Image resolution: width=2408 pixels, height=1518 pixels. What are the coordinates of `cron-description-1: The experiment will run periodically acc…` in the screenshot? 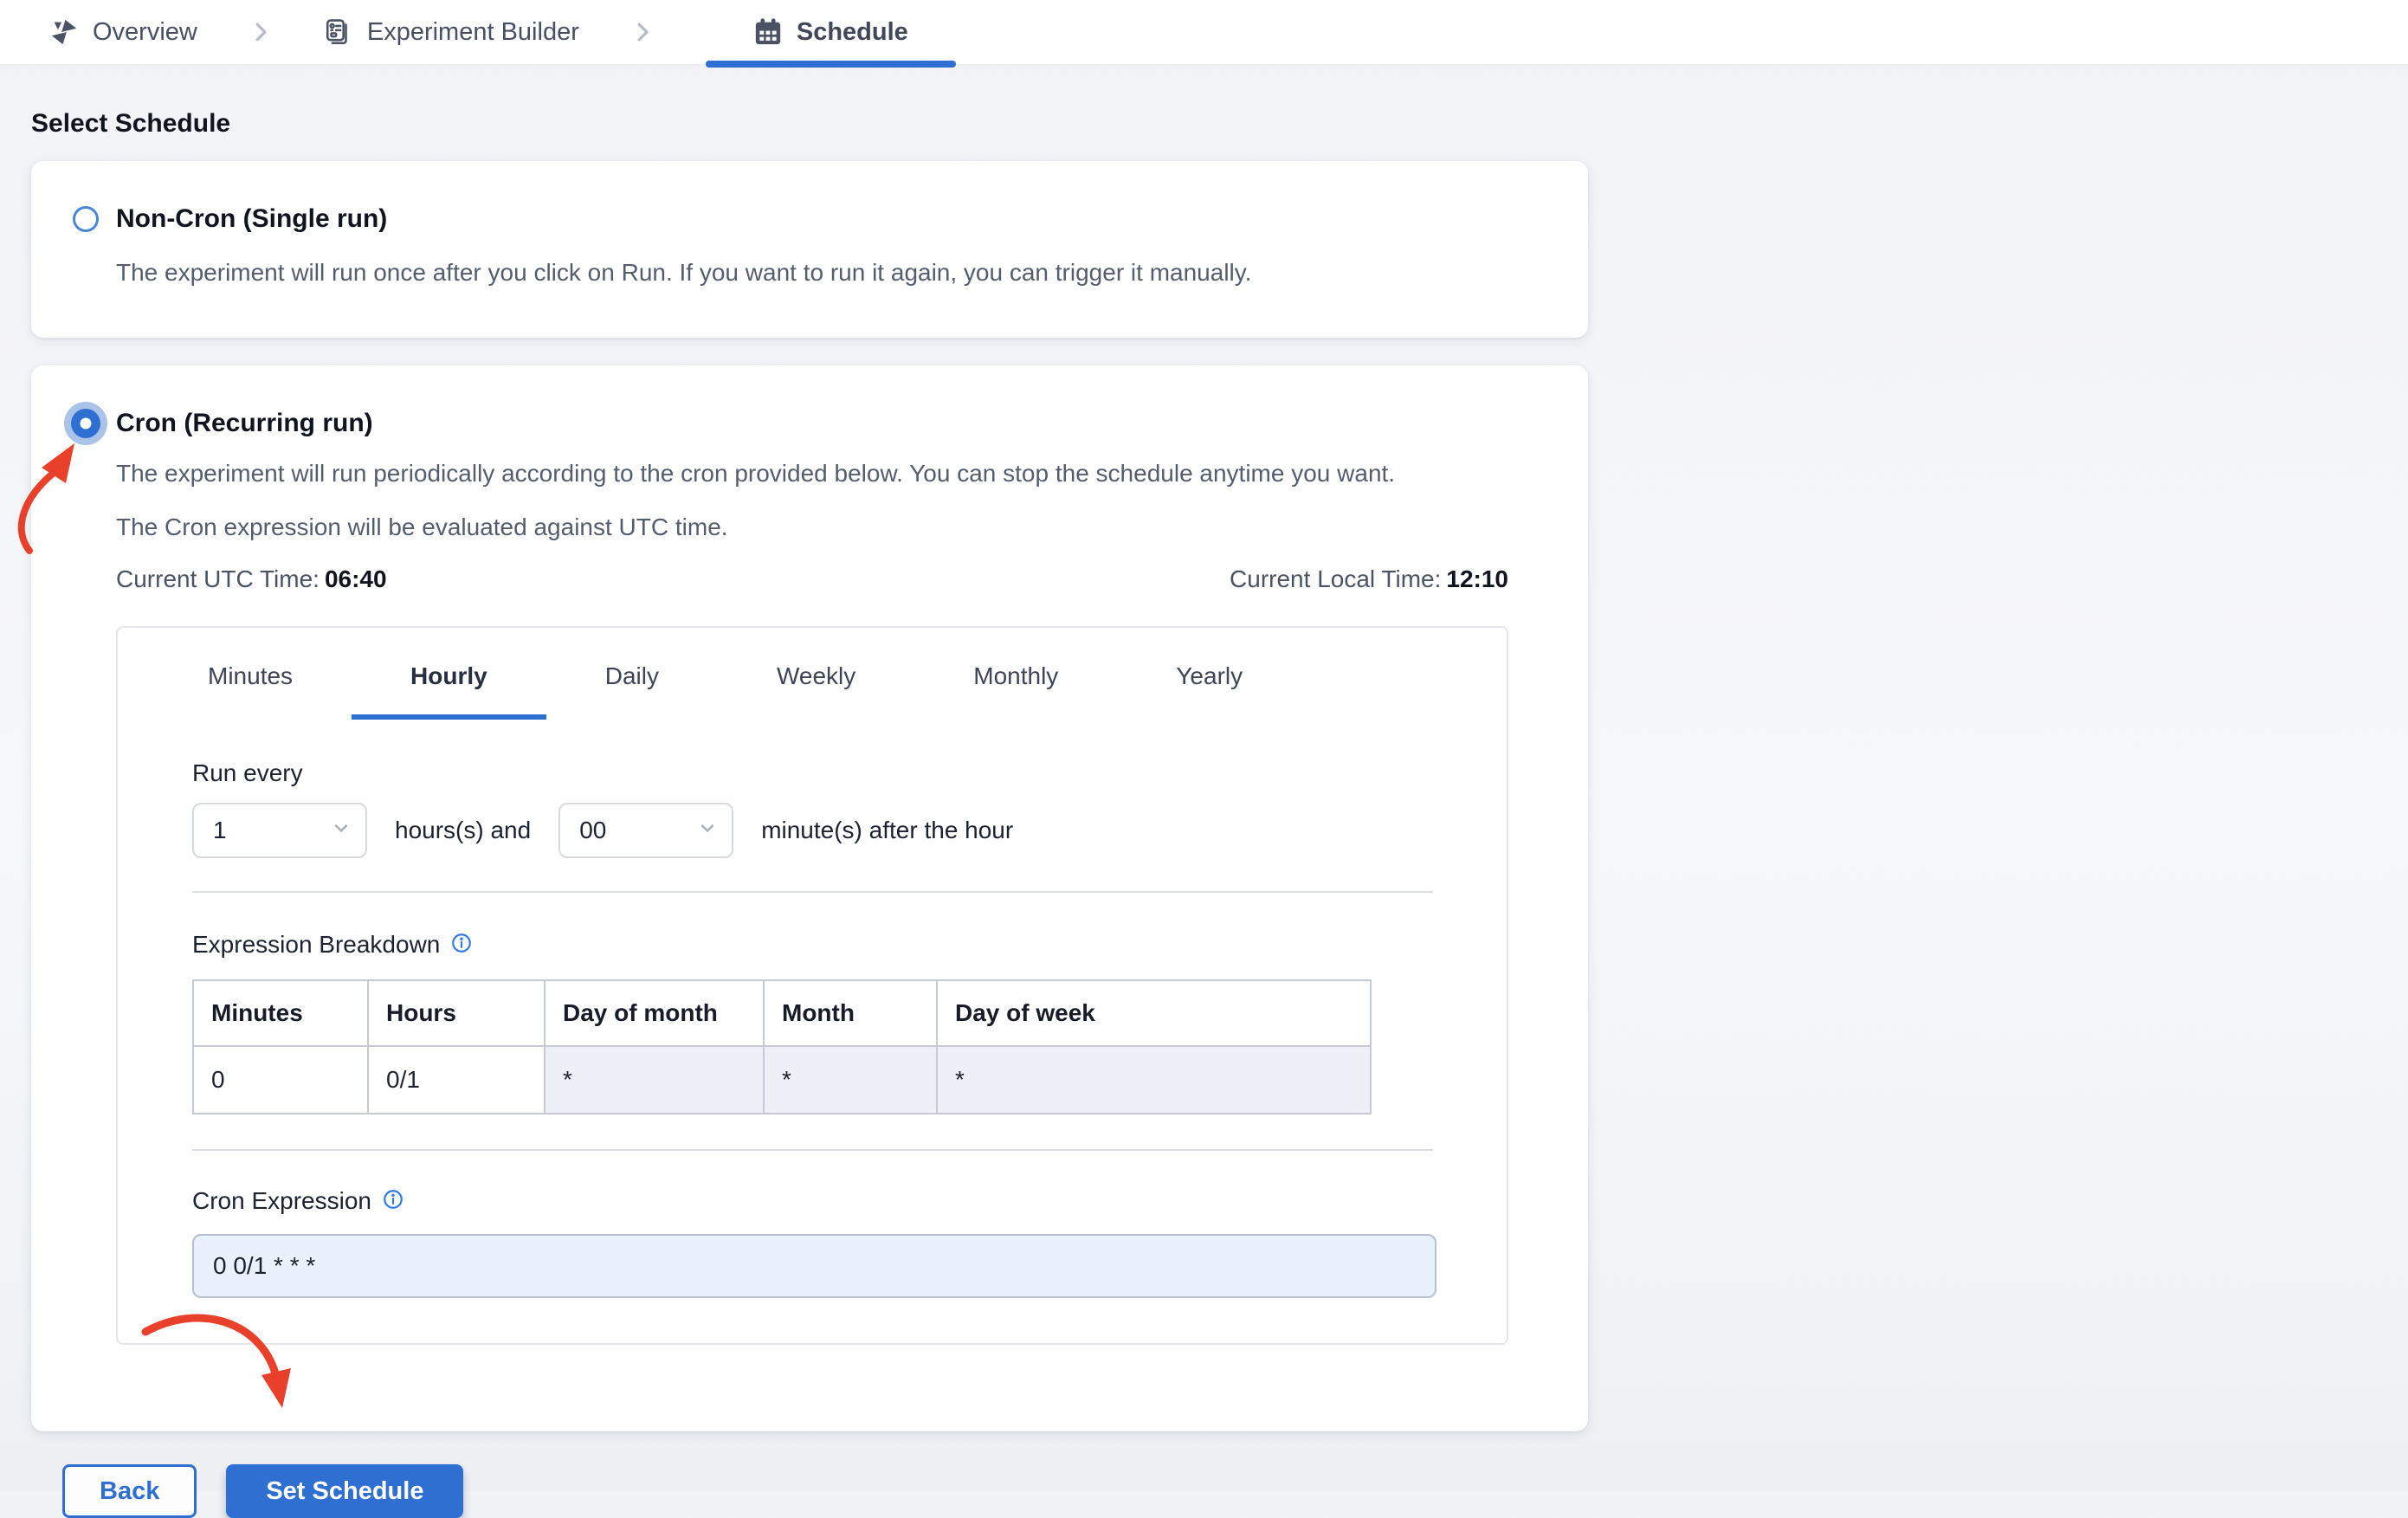 It's located at (756, 473).